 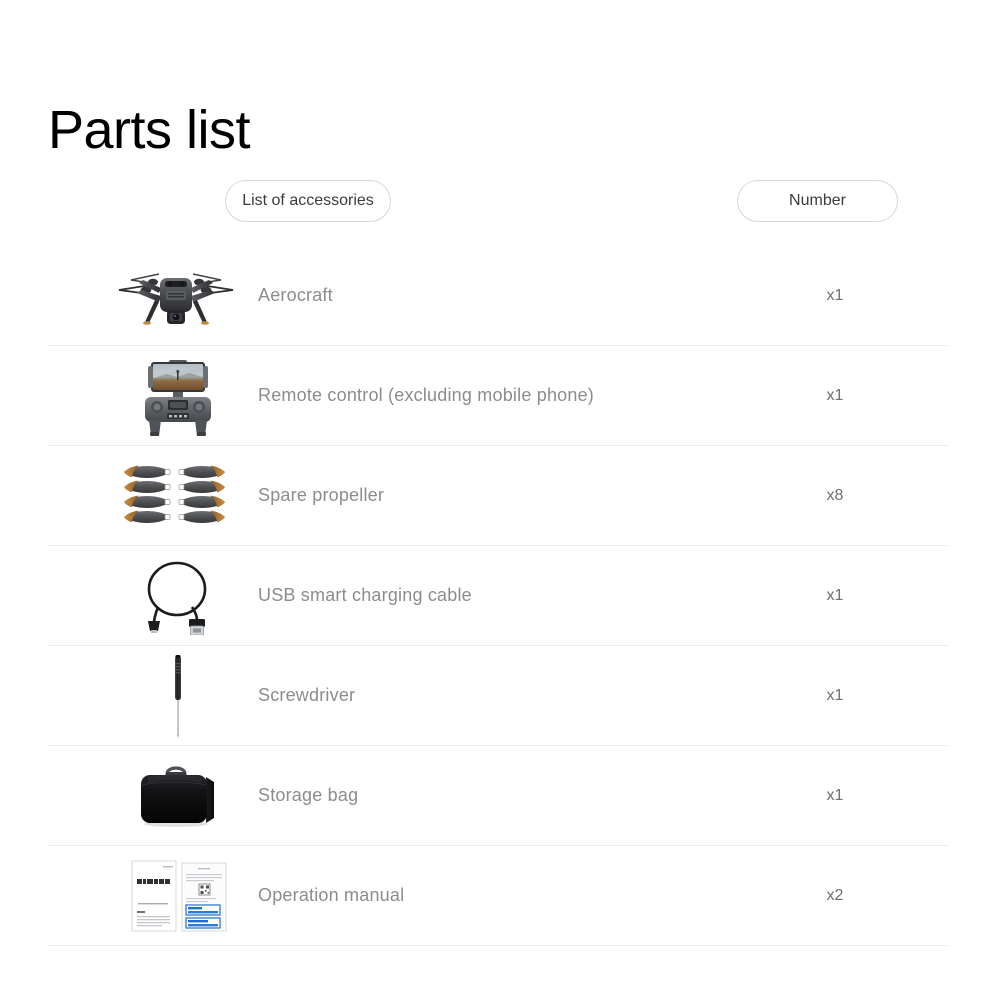 What do you see at coordinates (149, 130) in the screenshot?
I see `page-title: Parts list` at bounding box center [149, 130].